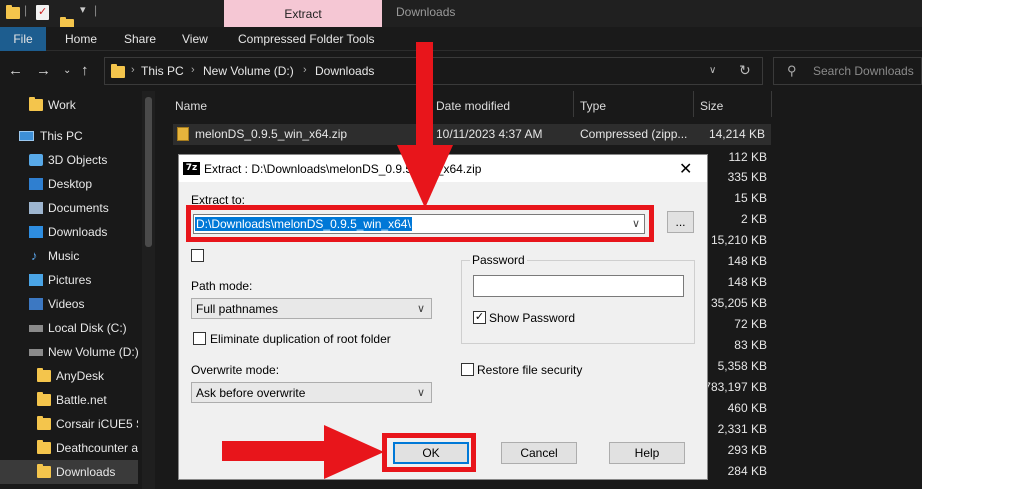 The image size is (1016, 489). Describe the element at coordinates (235, 370) in the screenshot. I see `overwrite-mode-label: Overwrite mode:` at that location.